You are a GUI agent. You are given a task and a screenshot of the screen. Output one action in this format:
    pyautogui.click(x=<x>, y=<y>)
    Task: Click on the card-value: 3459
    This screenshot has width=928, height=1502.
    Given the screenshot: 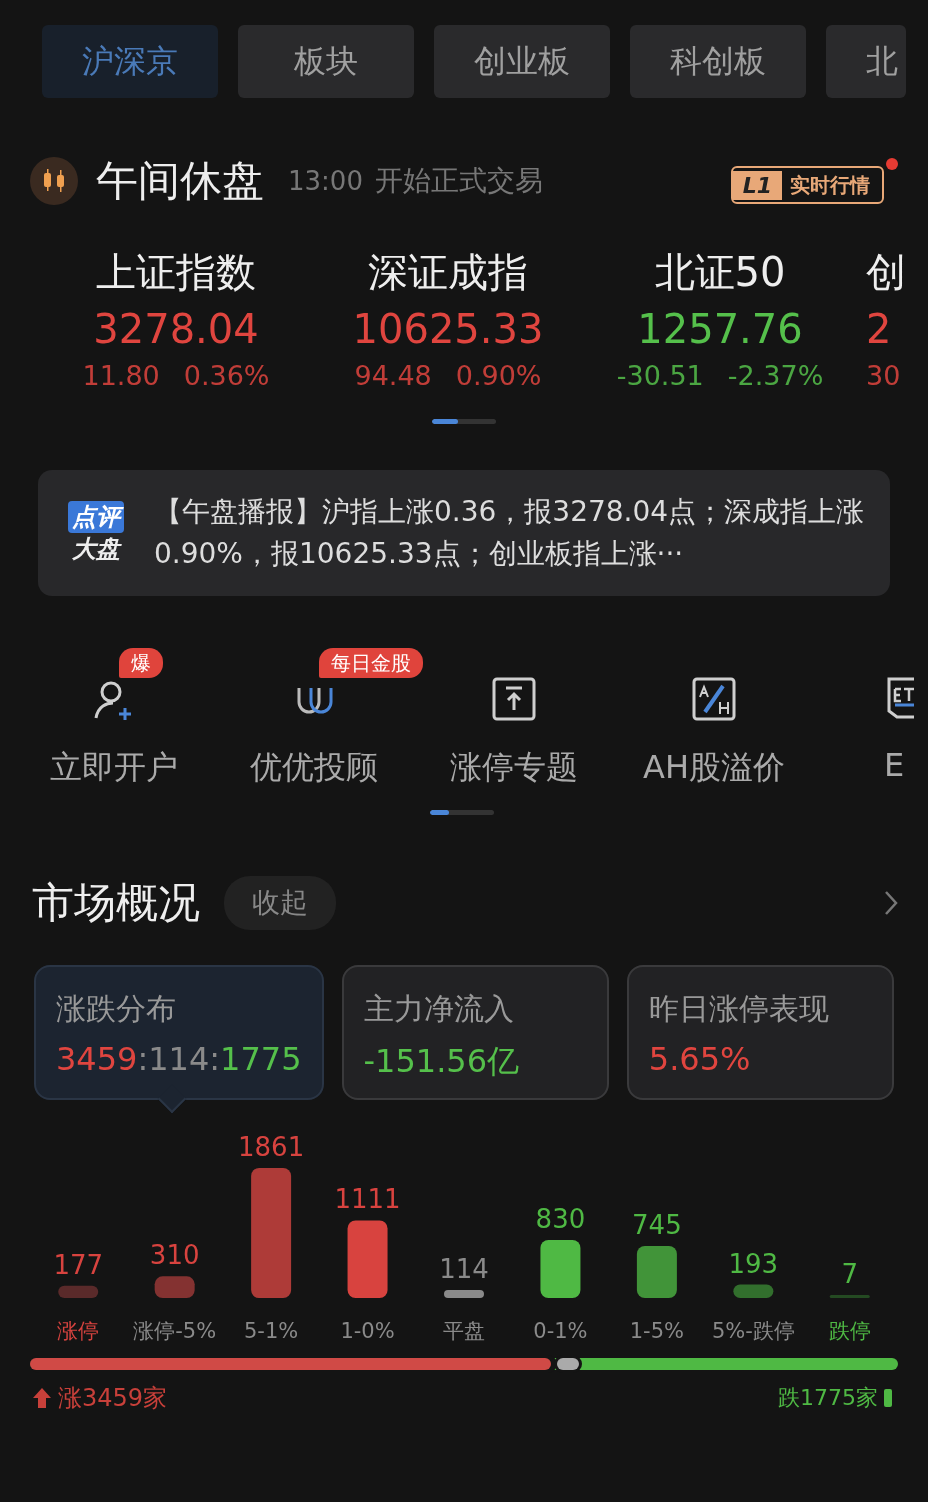 What is the action you would take?
    pyautogui.click(x=97, y=1059)
    